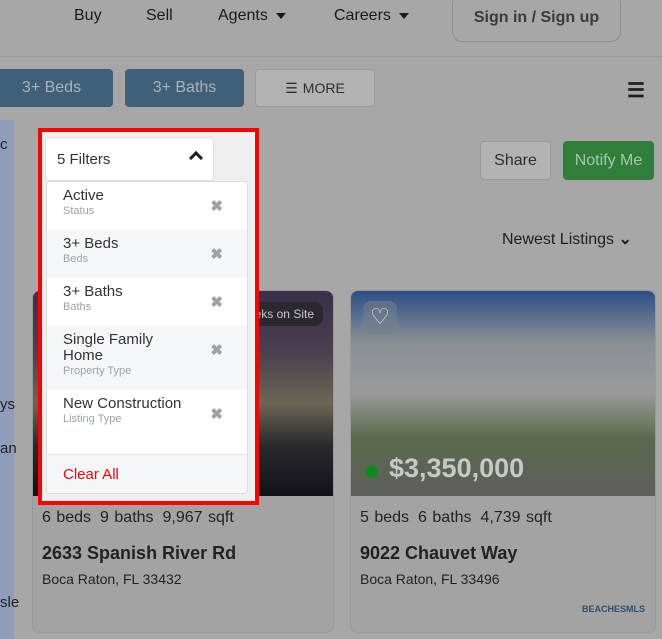 This screenshot has height=639, width=662. What do you see at coordinates (159, 16) in the screenshot?
I see `nav-sell: Sell` at bounding box center [159, 16].